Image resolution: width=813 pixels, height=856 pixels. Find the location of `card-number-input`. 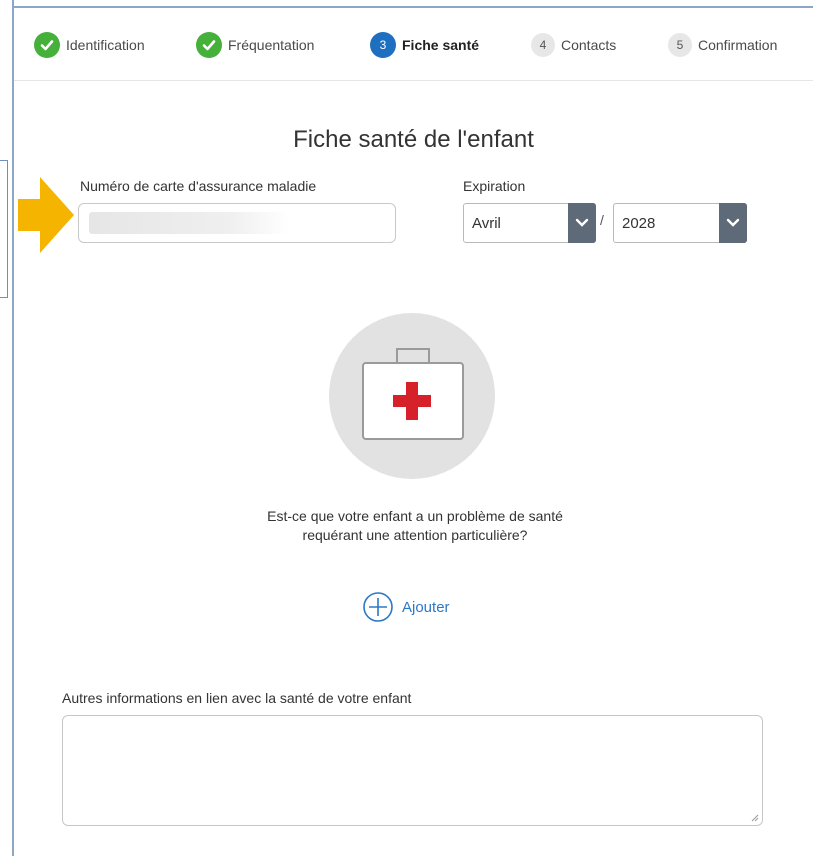

card-number-input is located at coordinates (237, 223).